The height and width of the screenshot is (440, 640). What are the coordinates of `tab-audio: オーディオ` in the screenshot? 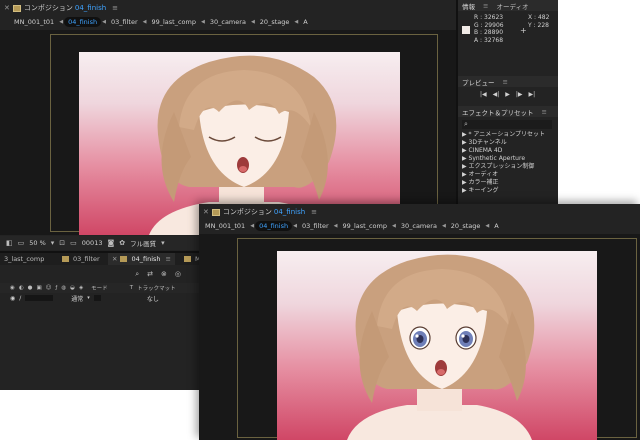 It's located at (512, 6).